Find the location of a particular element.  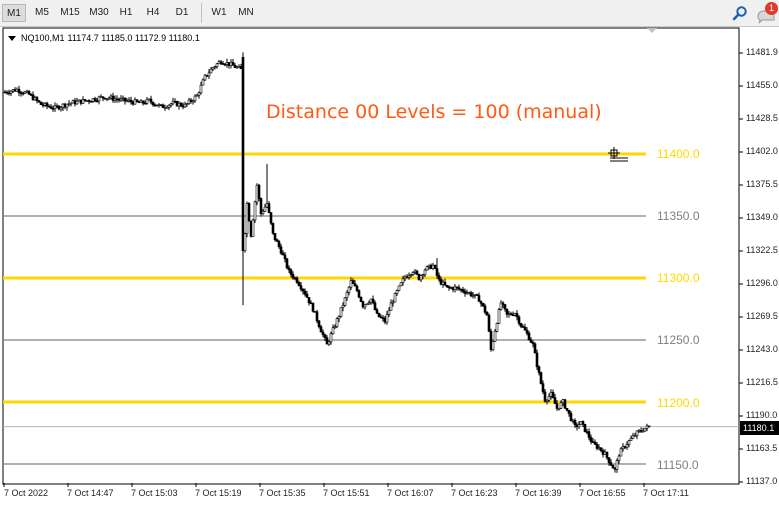

search-icon is located at coordinates (740, 13).